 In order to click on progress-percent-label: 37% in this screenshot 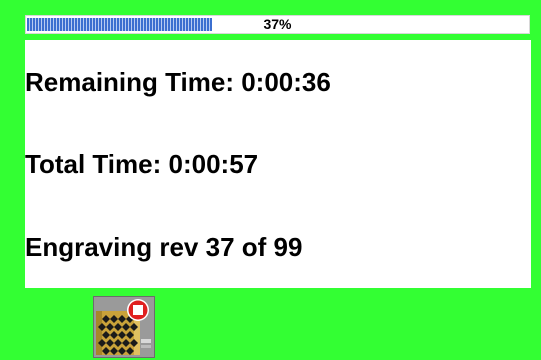, I will do `click(277, 24)`.